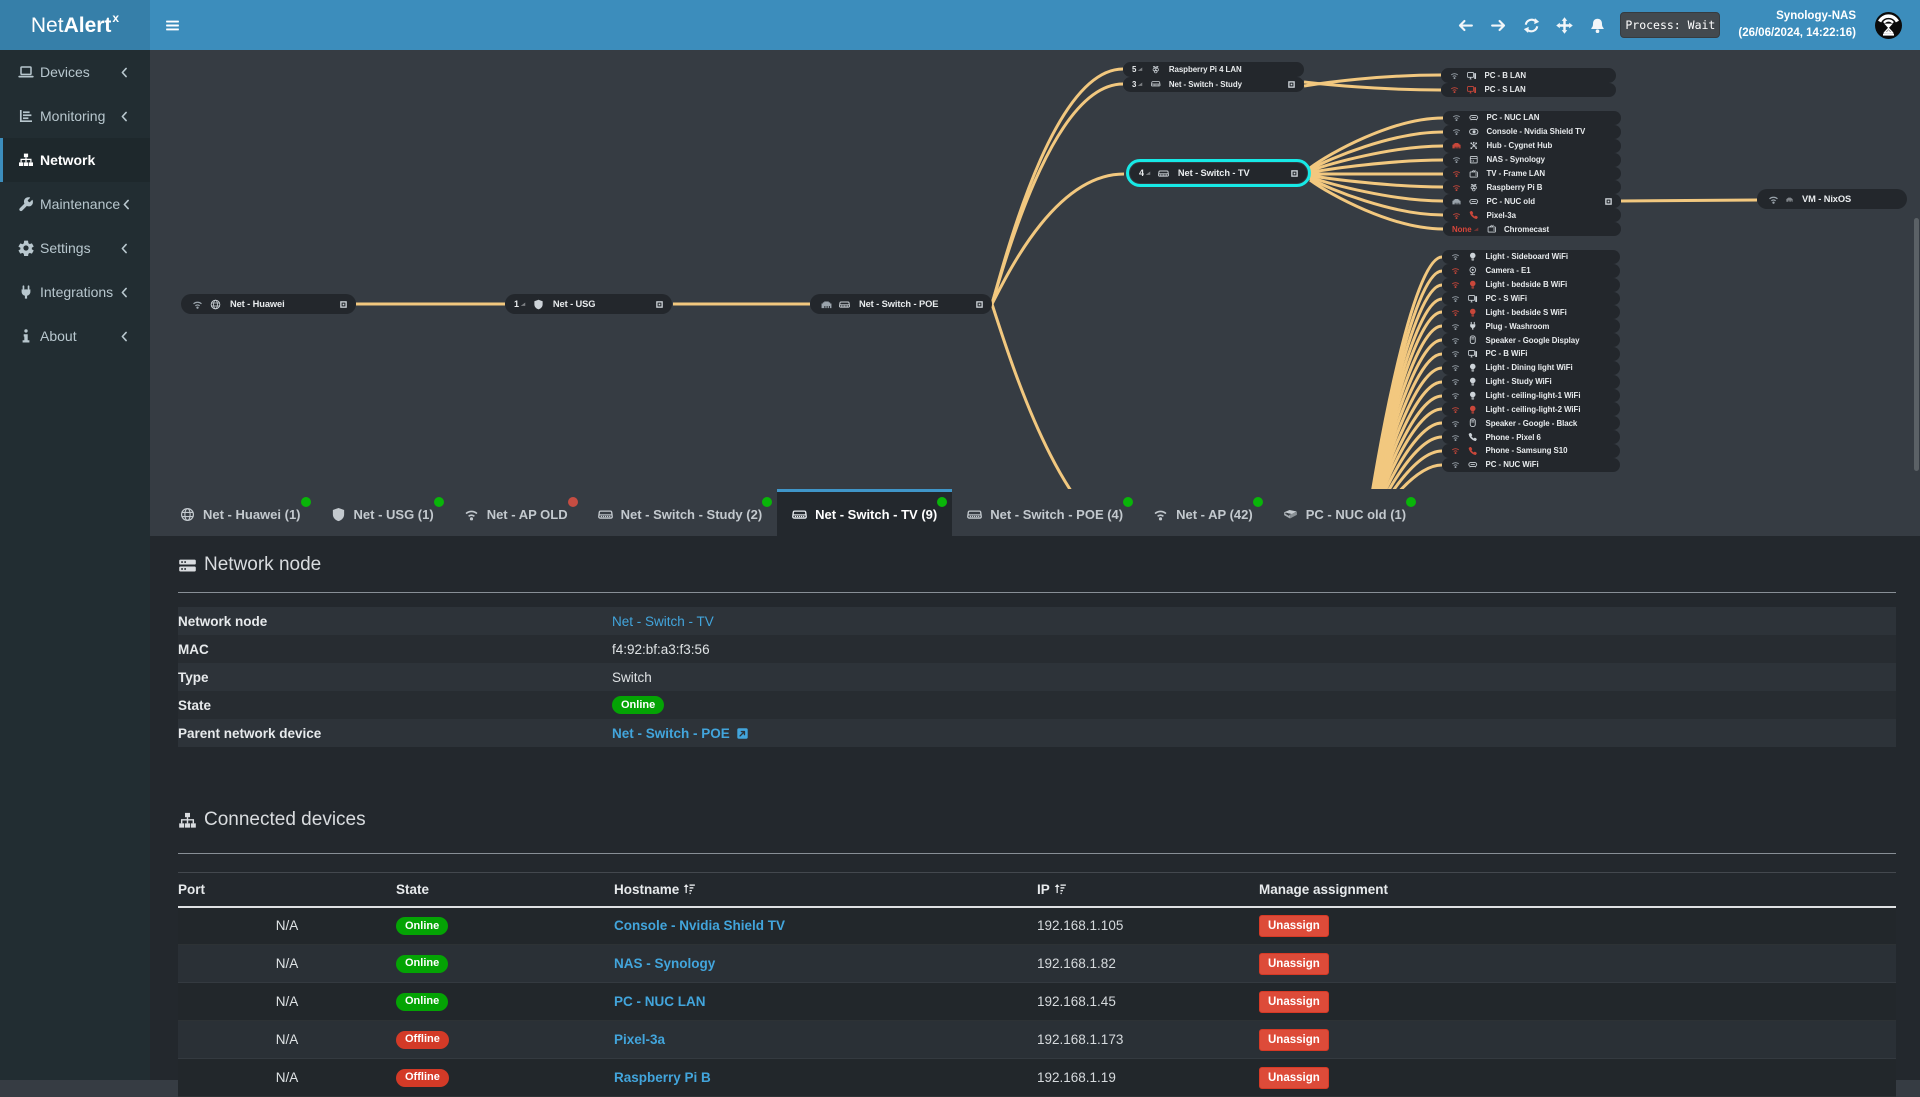  What do you see at coordinates (1148, 890) in the screenshot?
I see `column-header-ip: IP` at bounding box center [1148, 890].